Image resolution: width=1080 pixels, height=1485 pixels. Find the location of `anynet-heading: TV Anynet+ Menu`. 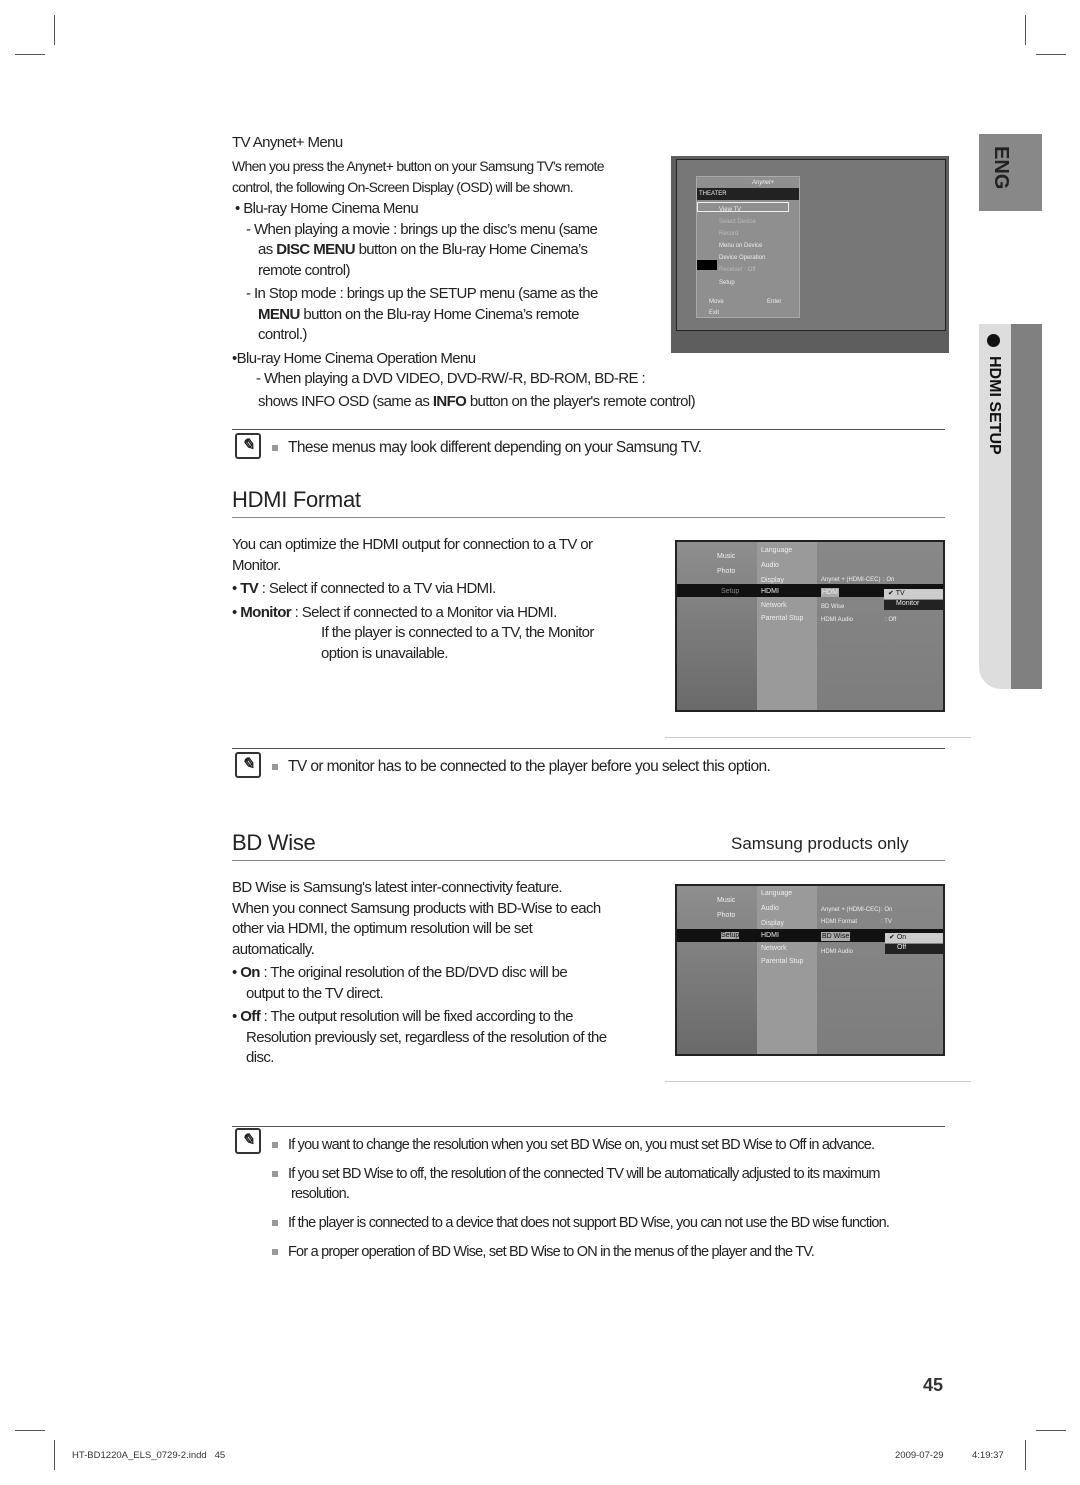

anynet-heading: TV Anynet+ Menu is located at coordinates (287, 142).